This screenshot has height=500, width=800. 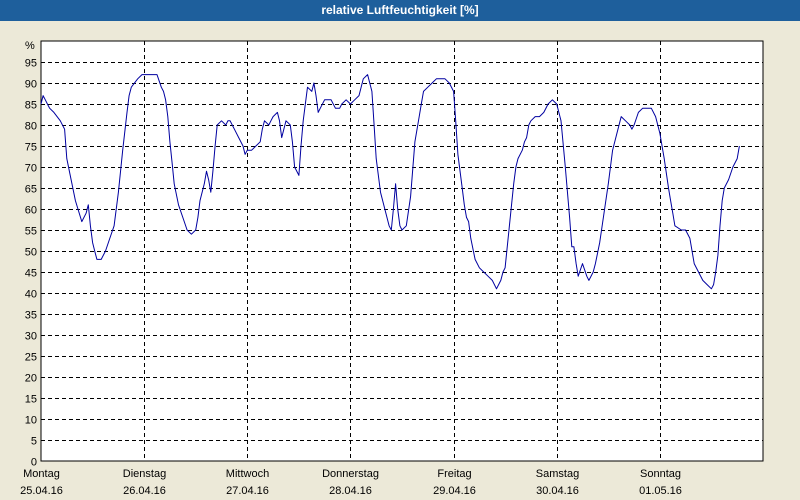 I want to click on x-tick-weekday: Freitag, so click(x=454, y=474).